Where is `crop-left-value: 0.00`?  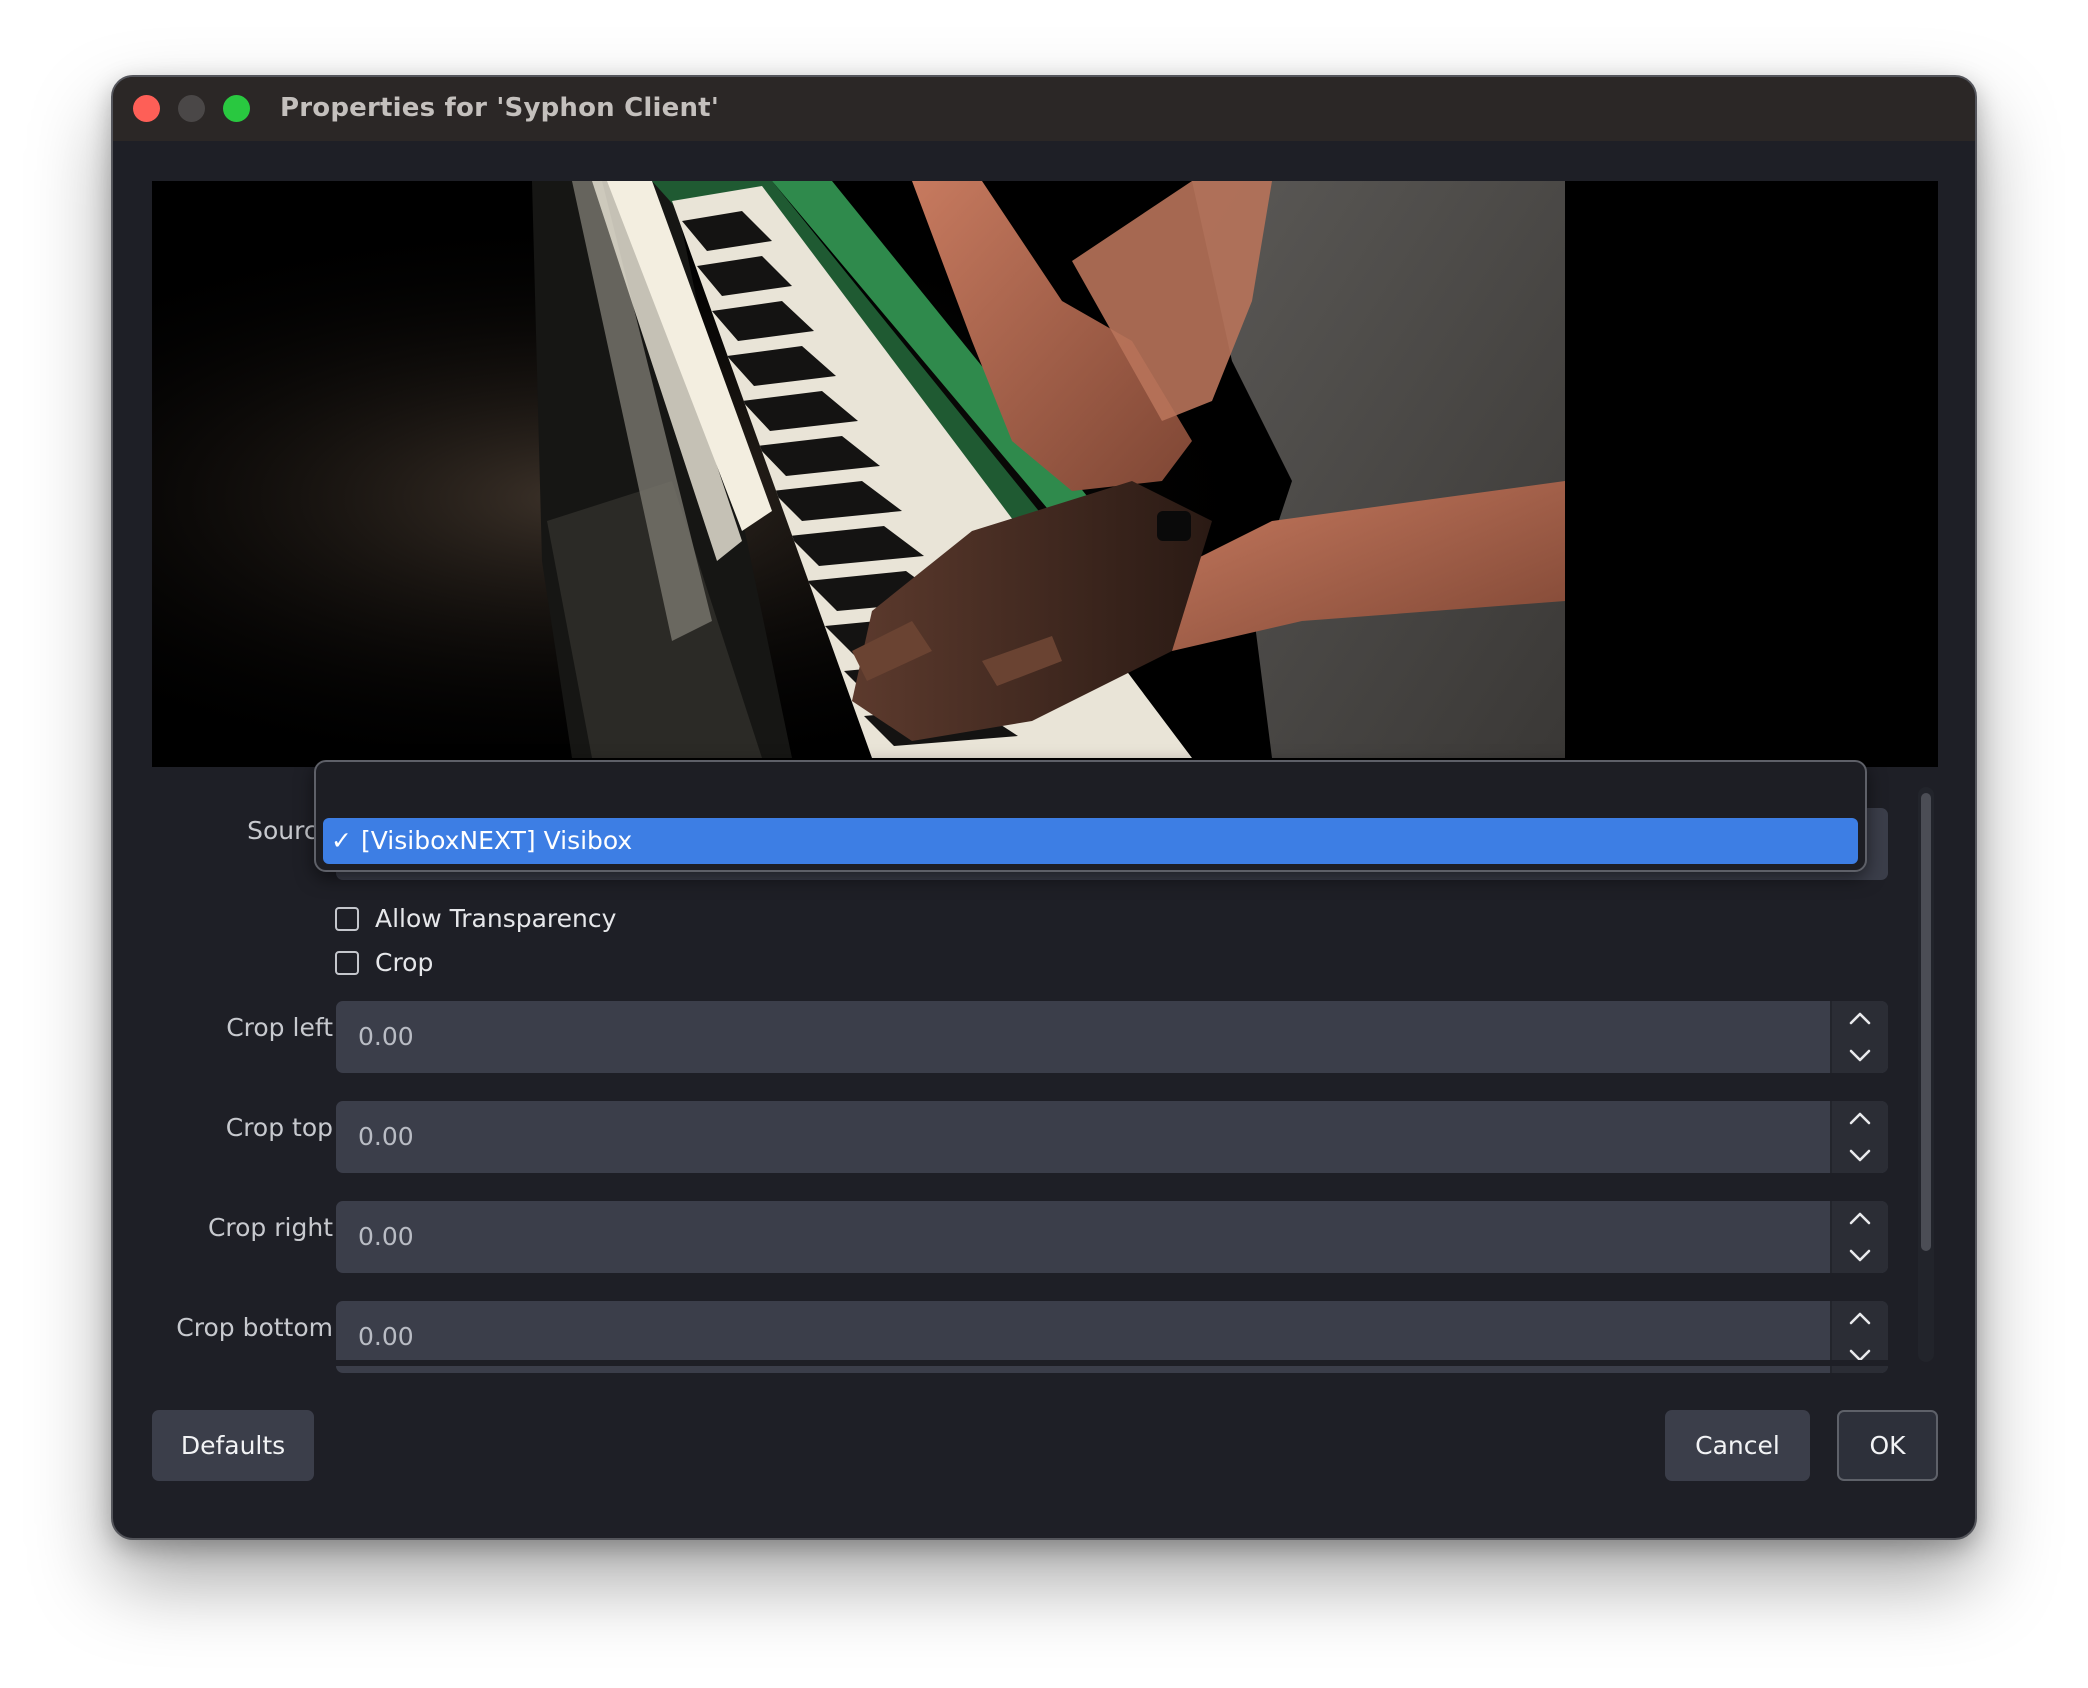 crop-left-value: 0.00 is located at coordinates (386, 1036).